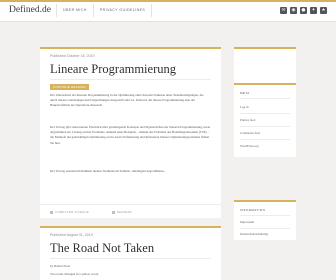  I want to click on sidebar-meta-header, so click(265, 67).